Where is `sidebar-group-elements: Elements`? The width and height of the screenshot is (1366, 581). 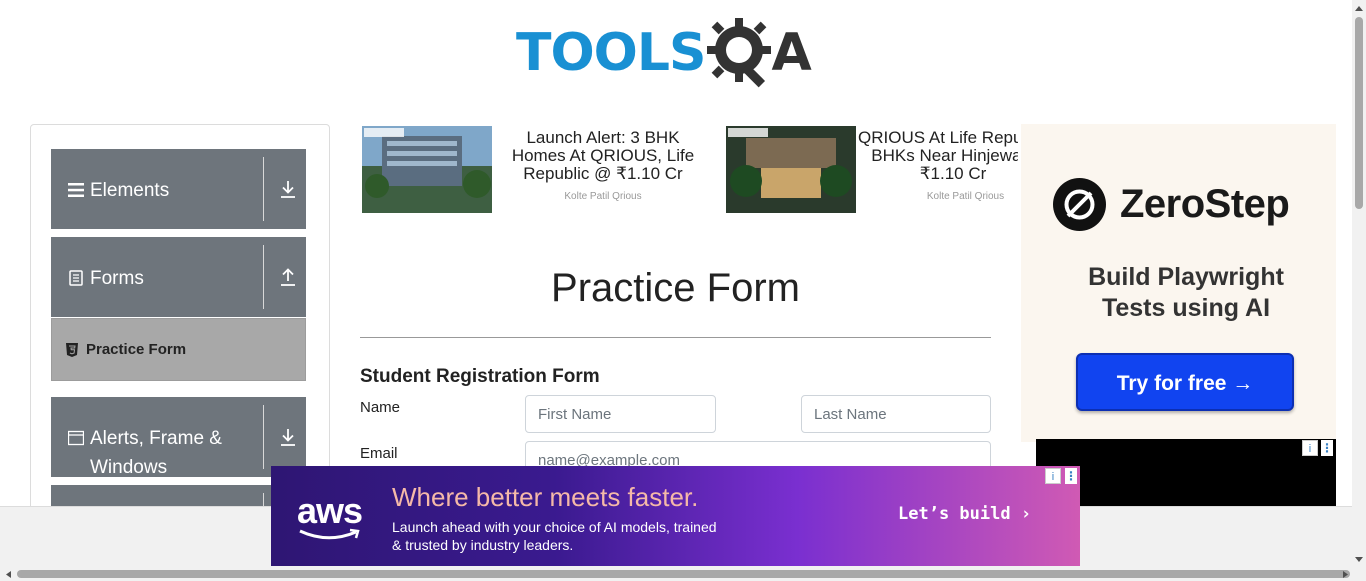
sidebar-group-elements: Elements is located at coordinates (178, 189).